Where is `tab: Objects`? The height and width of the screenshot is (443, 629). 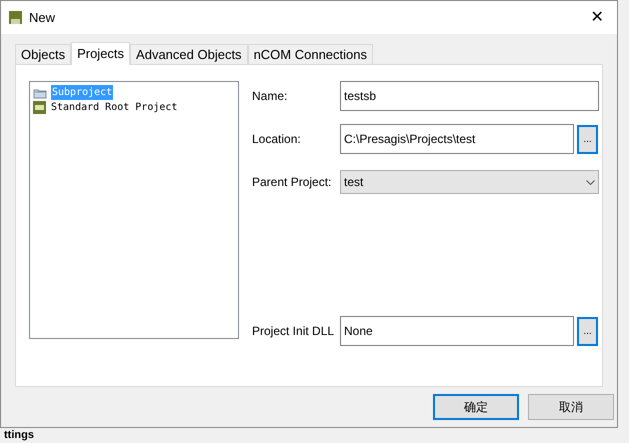
tab: Objects is located at coordinates (43, 54).